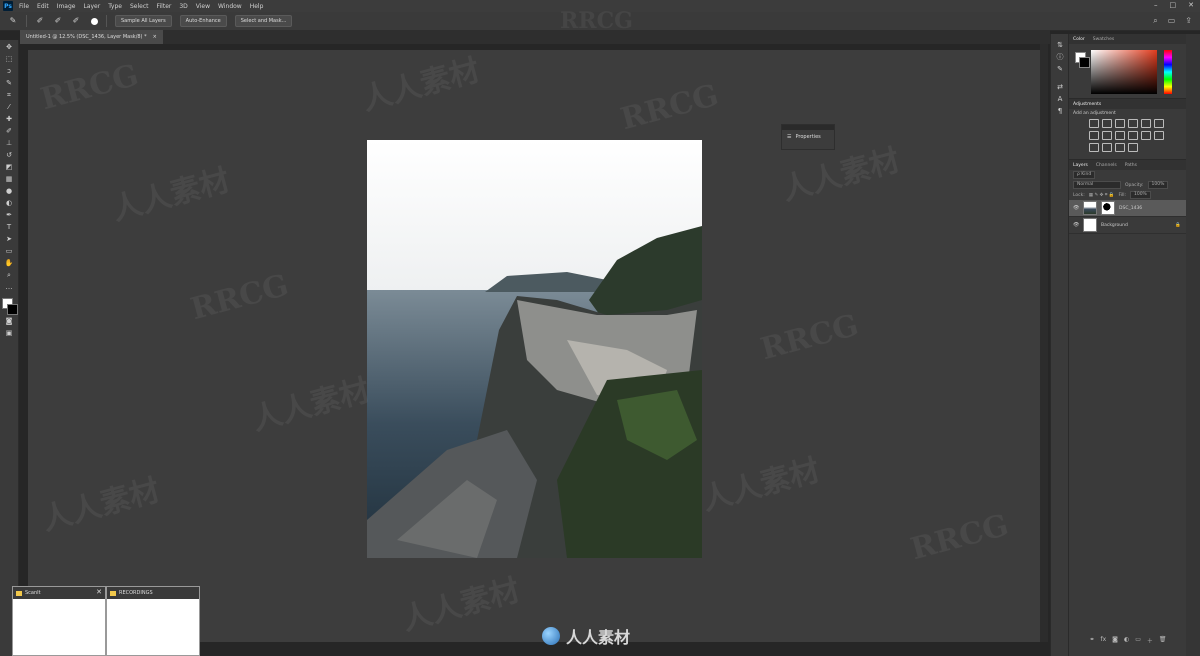  I want to click on fill-input: 100%, so click(1140, 195).